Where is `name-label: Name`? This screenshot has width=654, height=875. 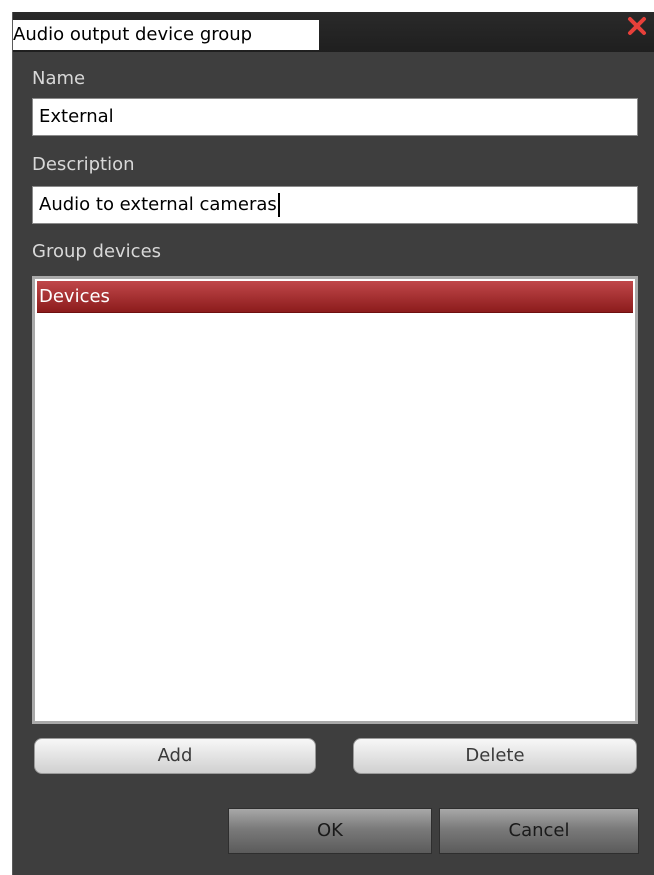 name-label: Name is located at coordinates (59, 78).